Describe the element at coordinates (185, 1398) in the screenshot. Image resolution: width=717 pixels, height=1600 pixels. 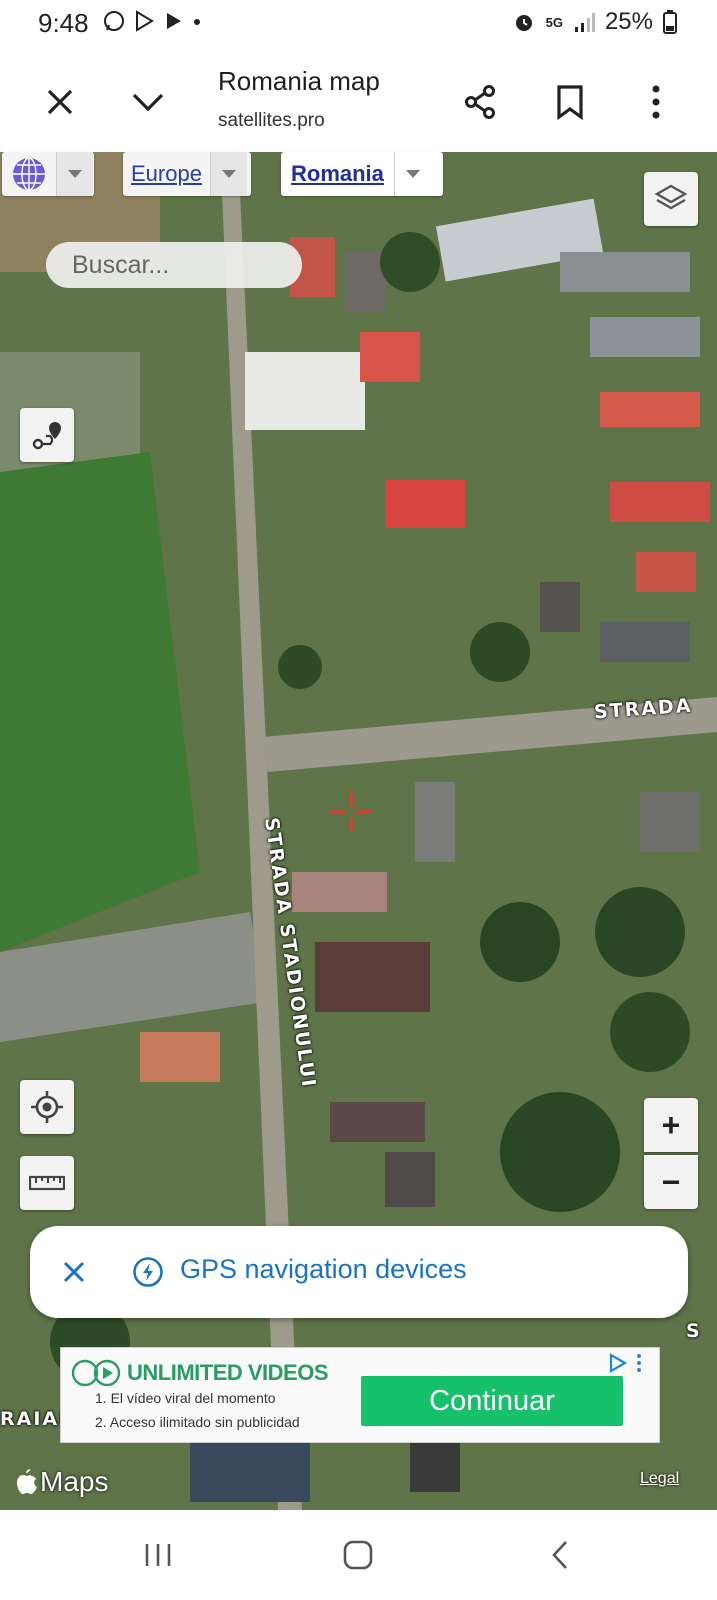
I see `ad-line-1: 1. El vídeo viral del momento` at that location.